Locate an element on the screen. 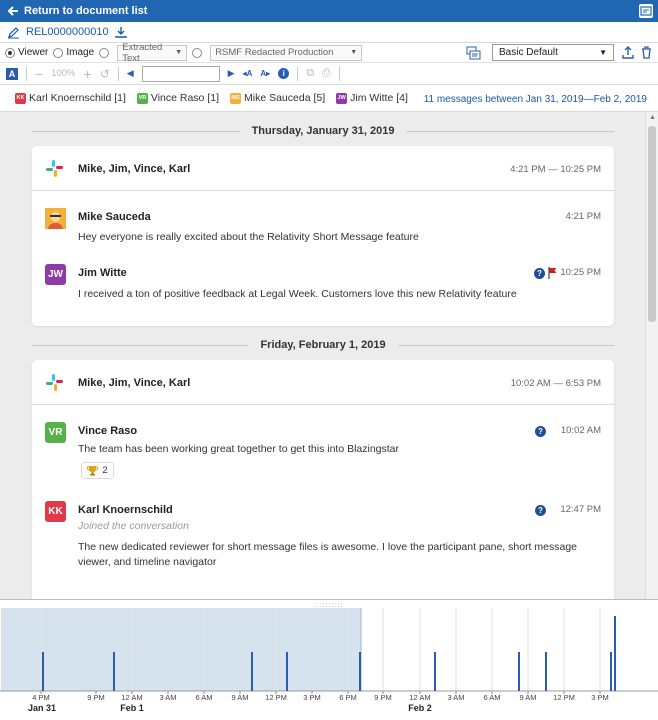 This screenshot has height=720, width=658. message-time: 10:02 AM is located at coordinates (580, 430).